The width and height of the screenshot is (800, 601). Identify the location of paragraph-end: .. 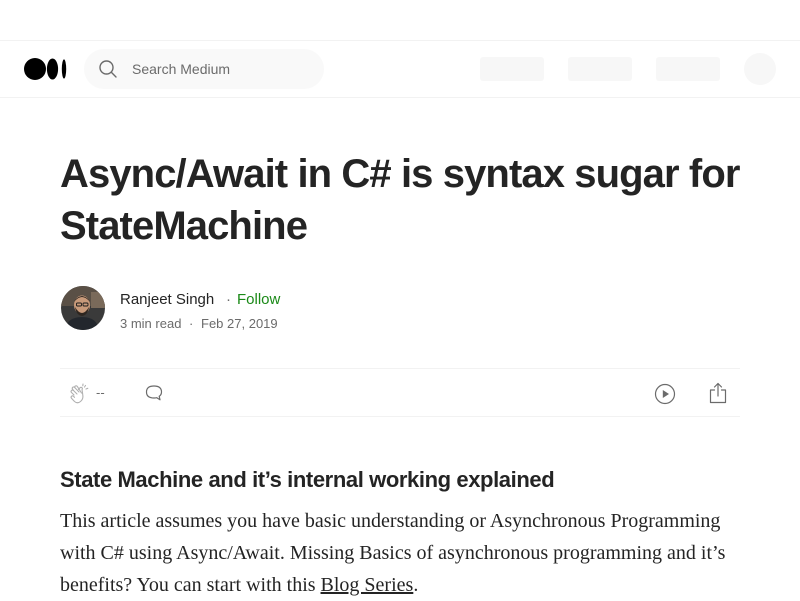
(416, 585).